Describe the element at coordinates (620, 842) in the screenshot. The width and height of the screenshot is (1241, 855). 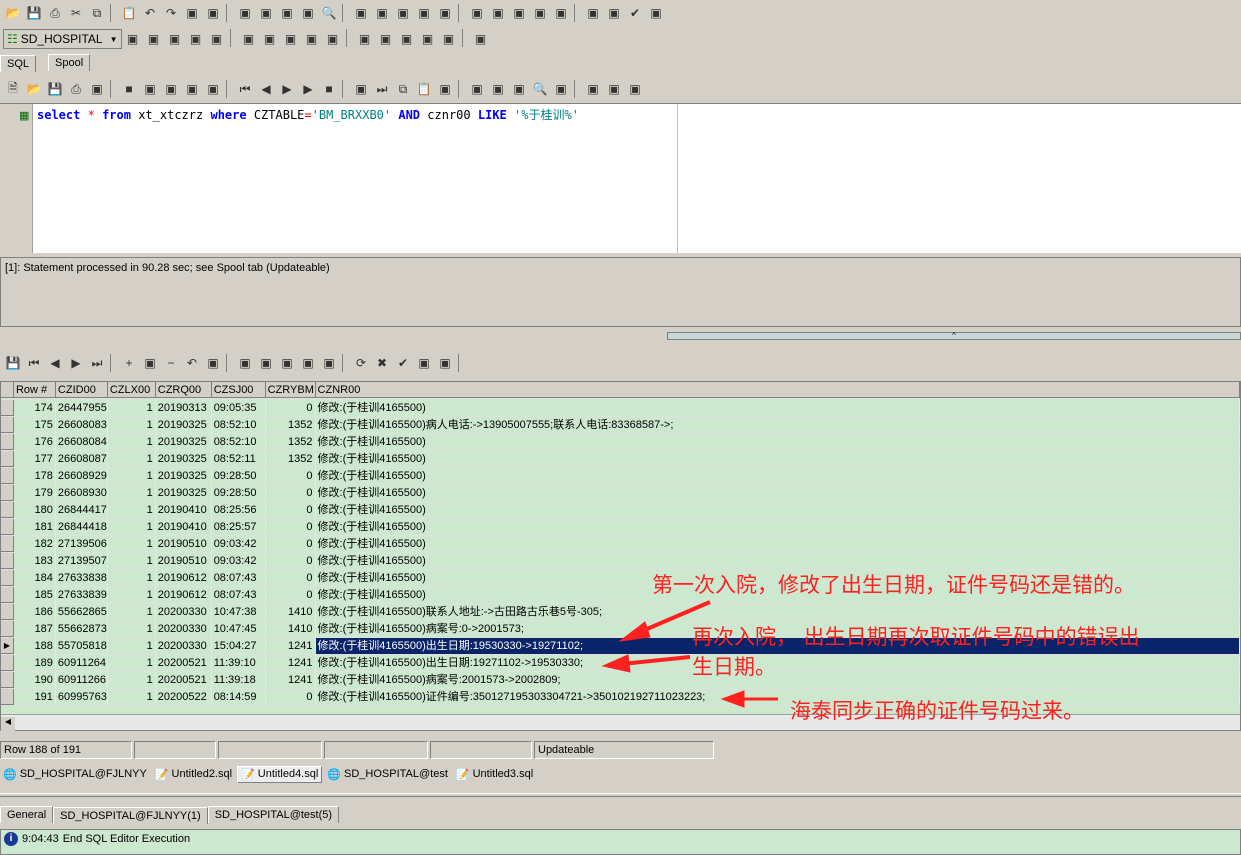
I see `output-log: i 9:04:43 End SQL Editor Execution` at that location.